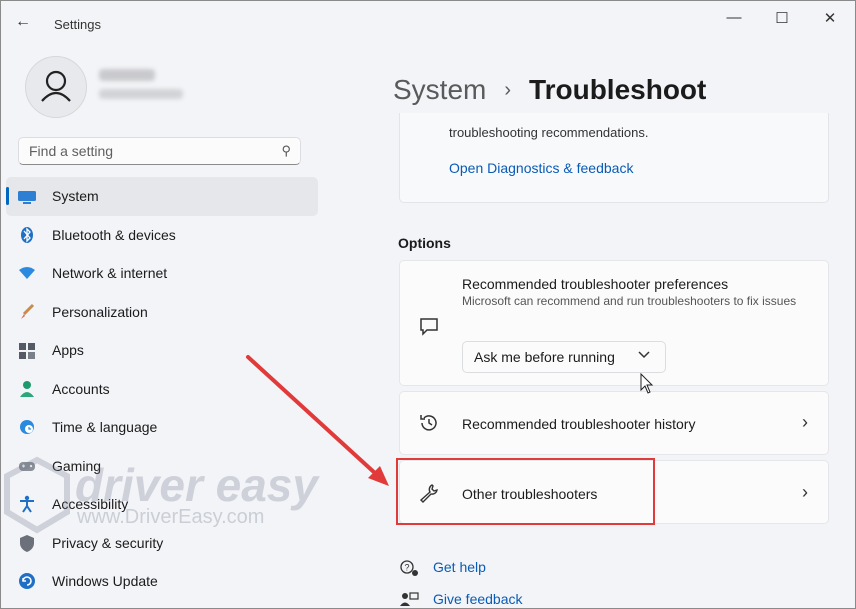  I want to click on get-help-label: Get help, so click(459, 567).